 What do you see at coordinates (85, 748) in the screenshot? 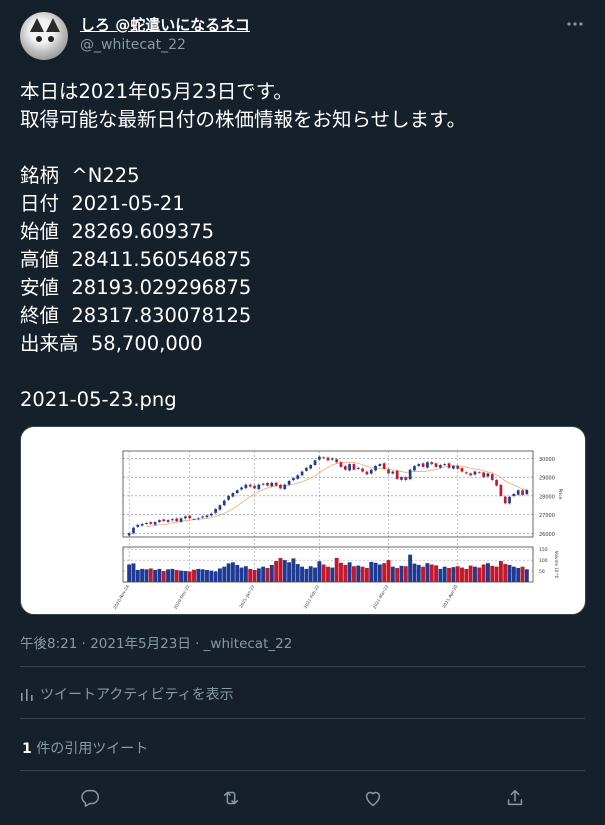
I see `quote-tweets-link: 1 件の引用ツイート` at bounding box center [85, 748].